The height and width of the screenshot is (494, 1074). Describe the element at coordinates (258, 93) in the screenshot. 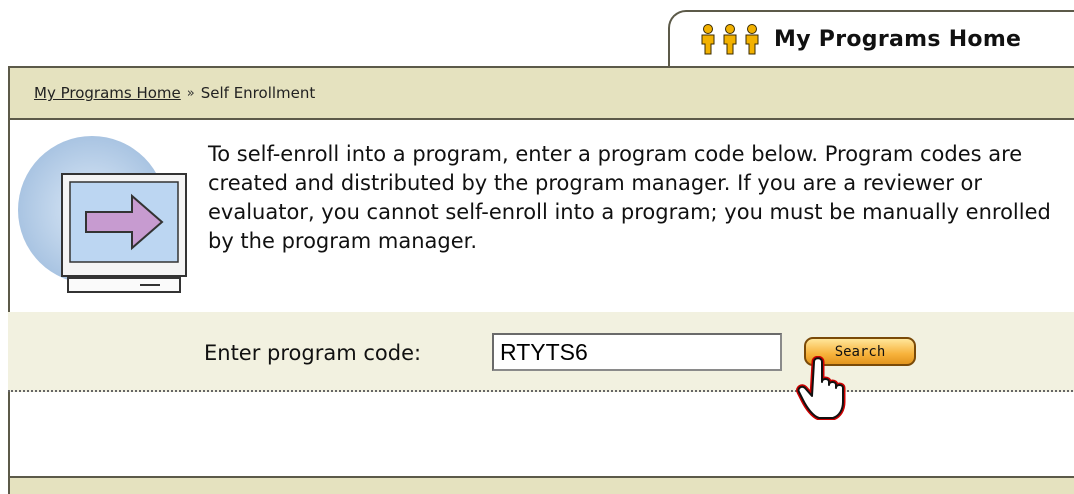

I see `breadcrumb-current: Self Enrollment` at that location.